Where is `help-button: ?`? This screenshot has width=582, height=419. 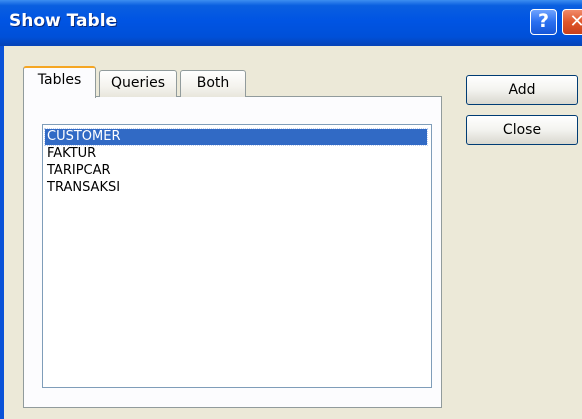 help-button: ? is located at coordinates (543, 22).